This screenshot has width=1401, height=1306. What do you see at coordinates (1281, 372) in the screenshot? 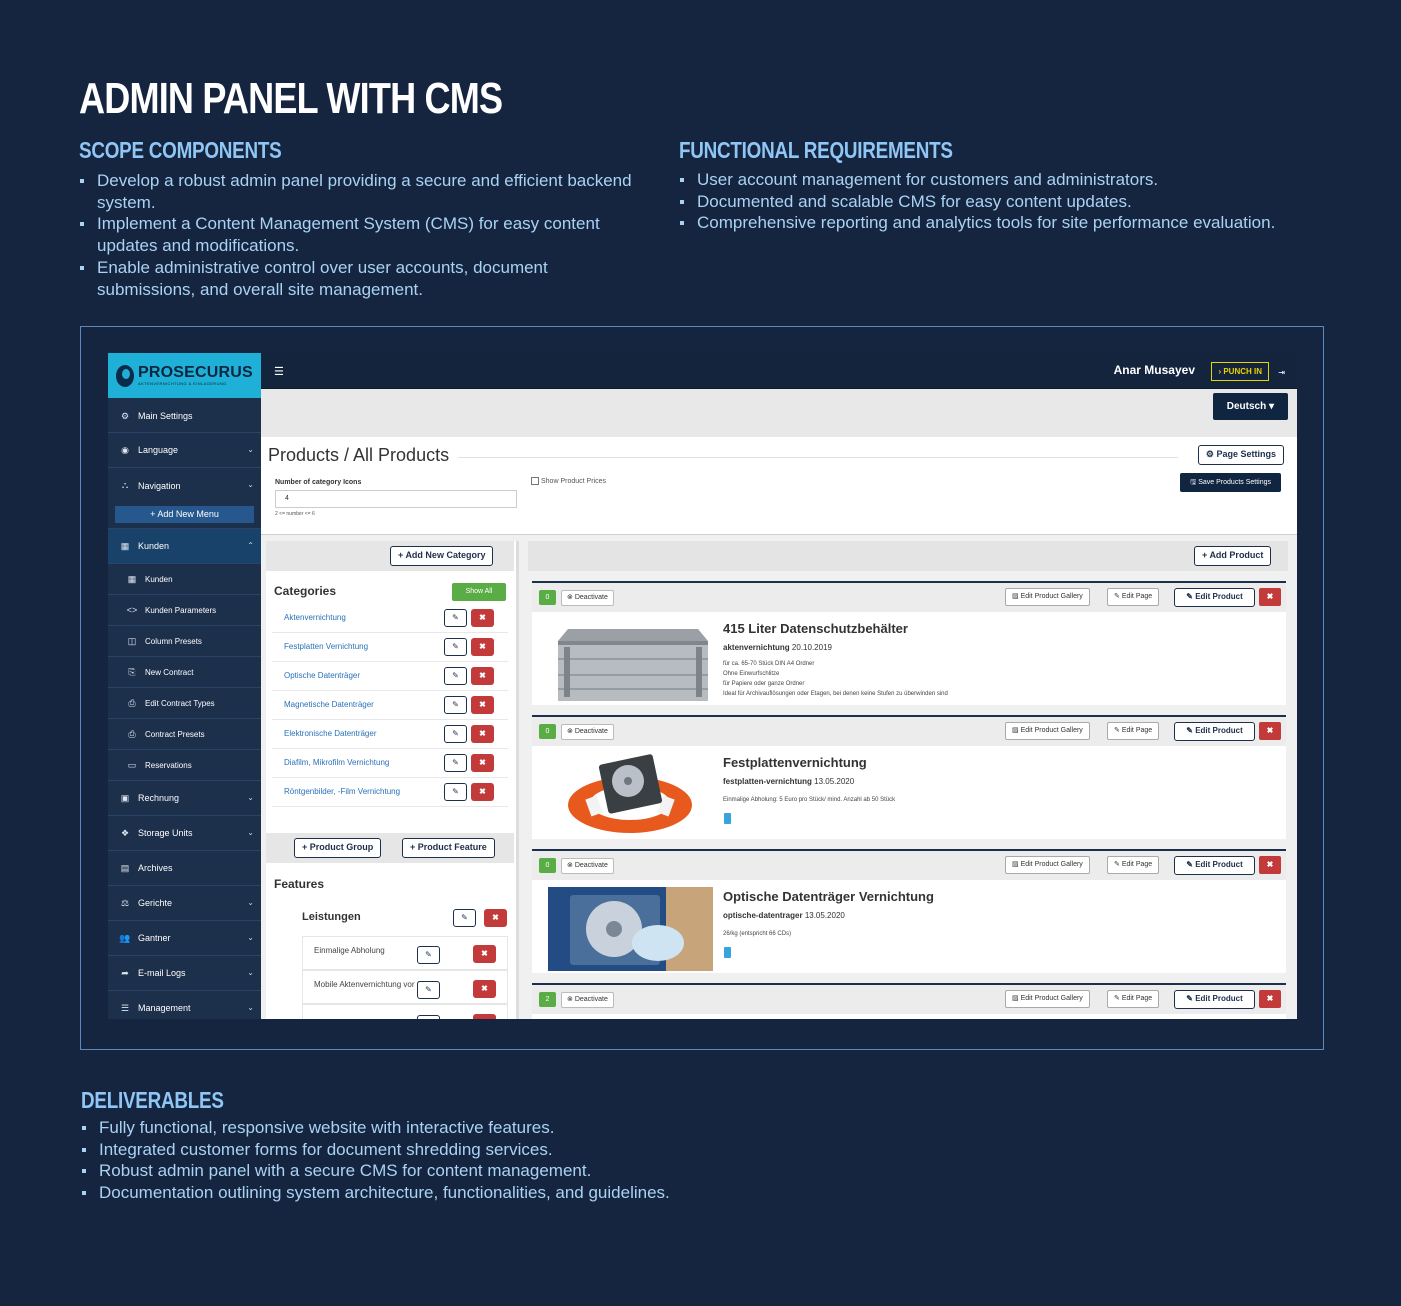
I see `logout-icon: ⇥` at bounding box center [1281, 372].